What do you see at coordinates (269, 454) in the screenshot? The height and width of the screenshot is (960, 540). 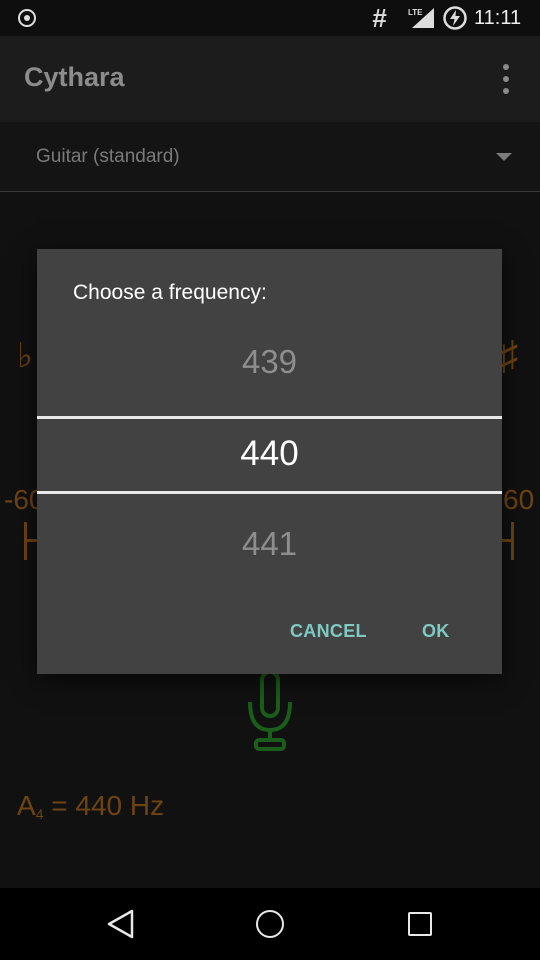 I see `picker-current-value: 440` at bounding box center [269, 454].